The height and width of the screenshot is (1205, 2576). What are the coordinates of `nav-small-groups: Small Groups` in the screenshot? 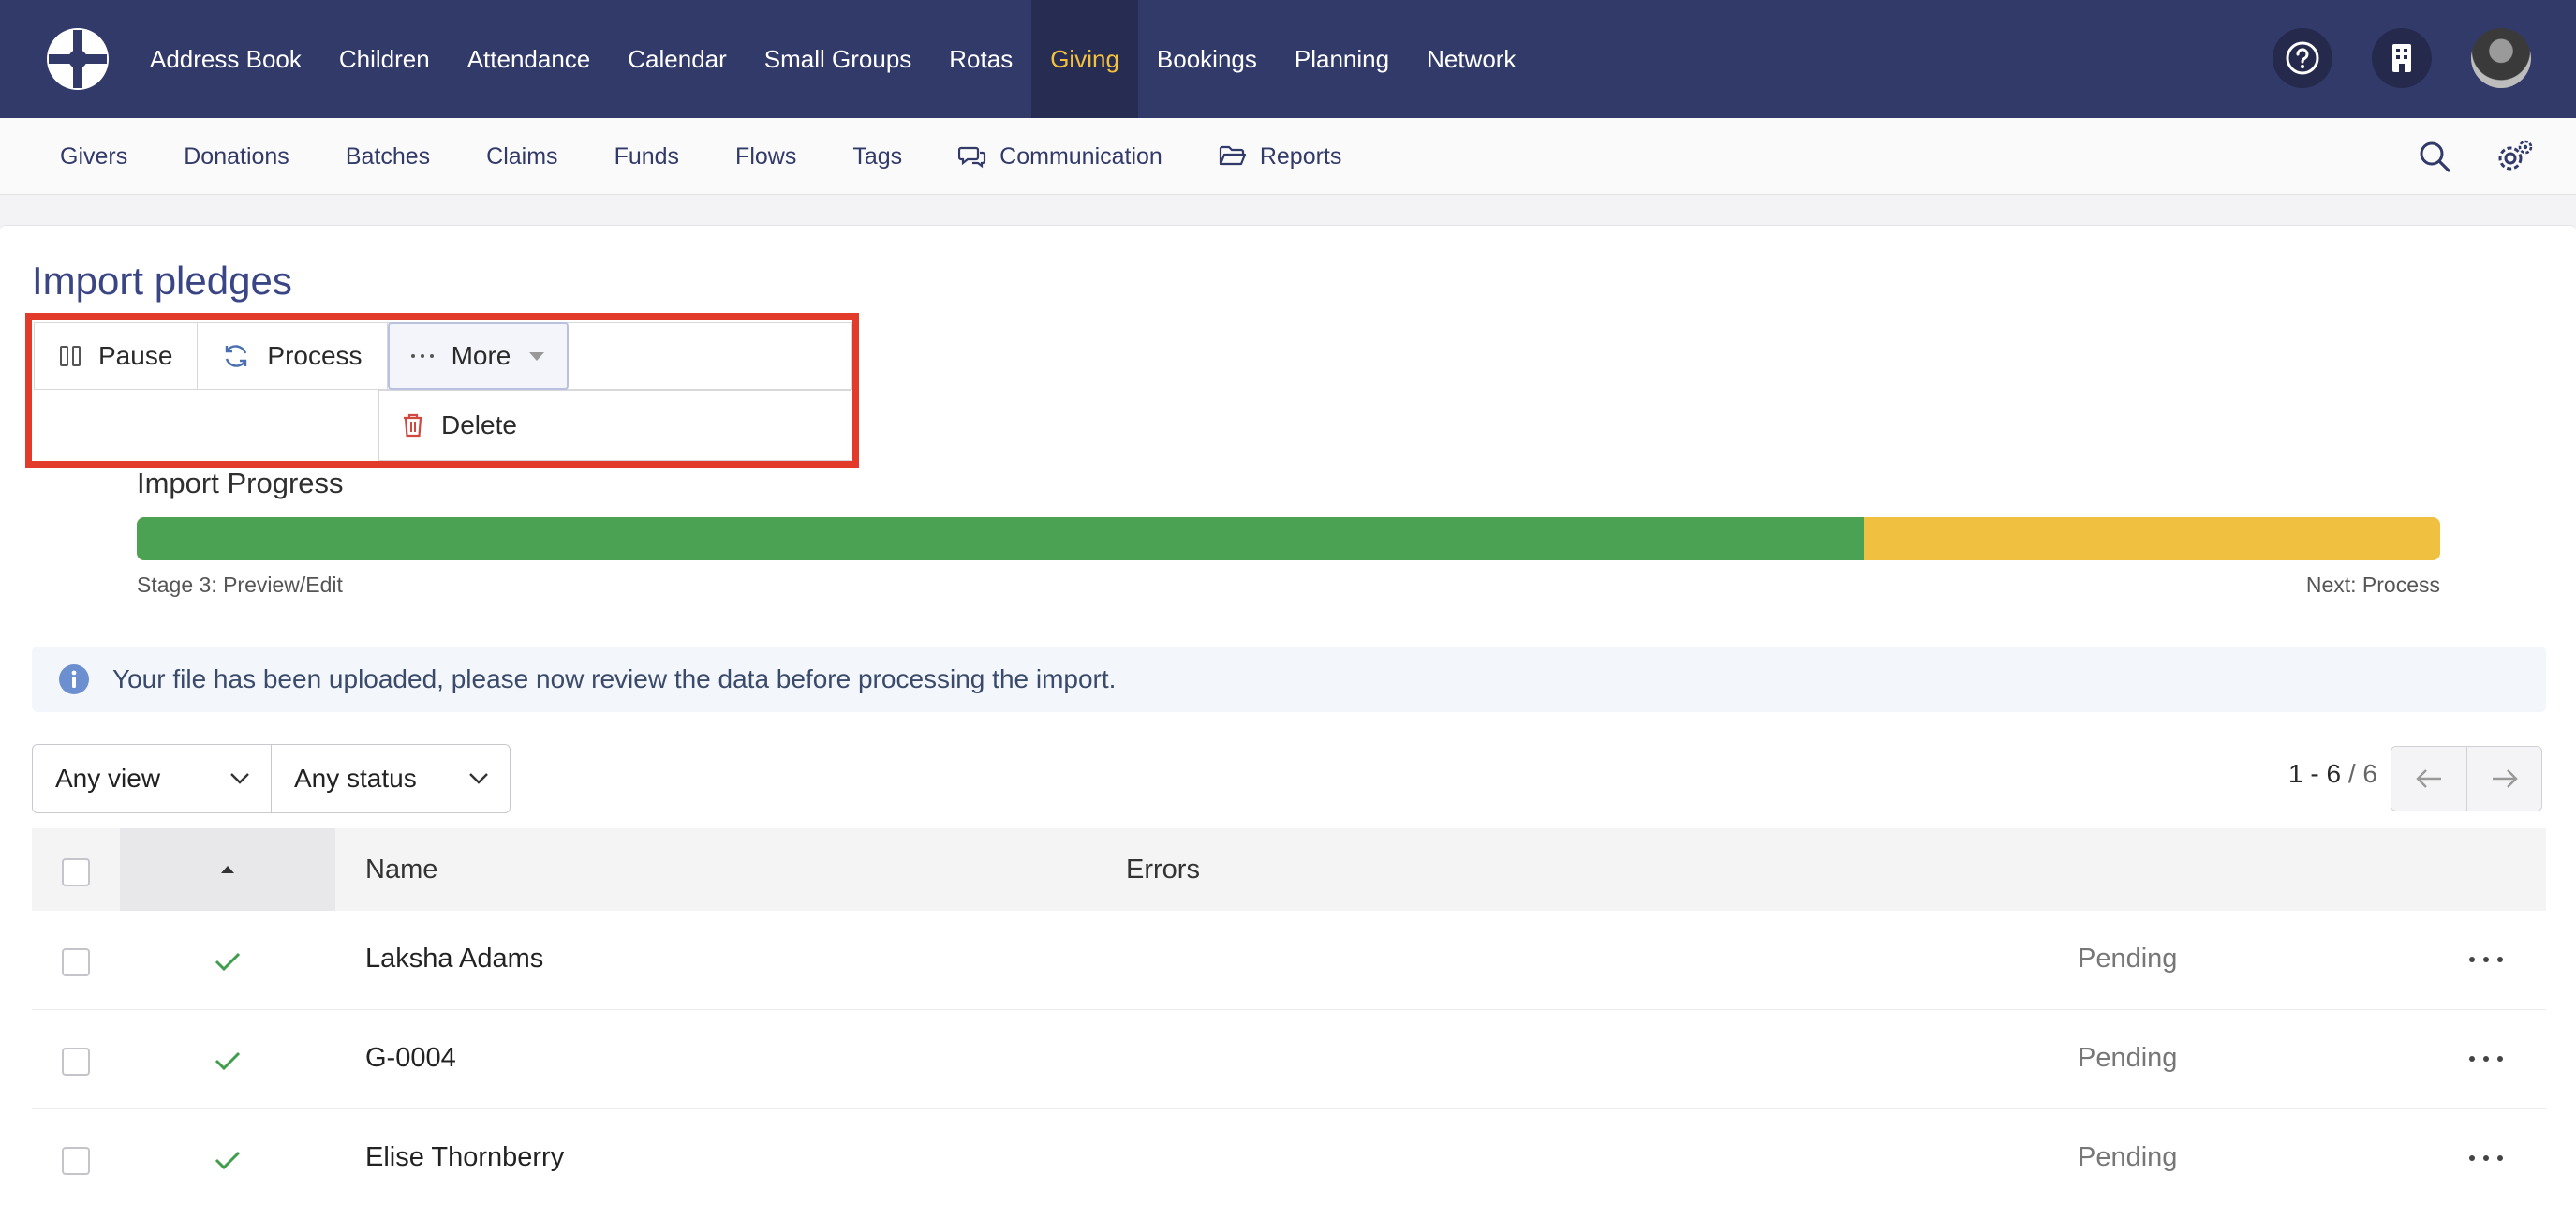 It's located at (838, 59).